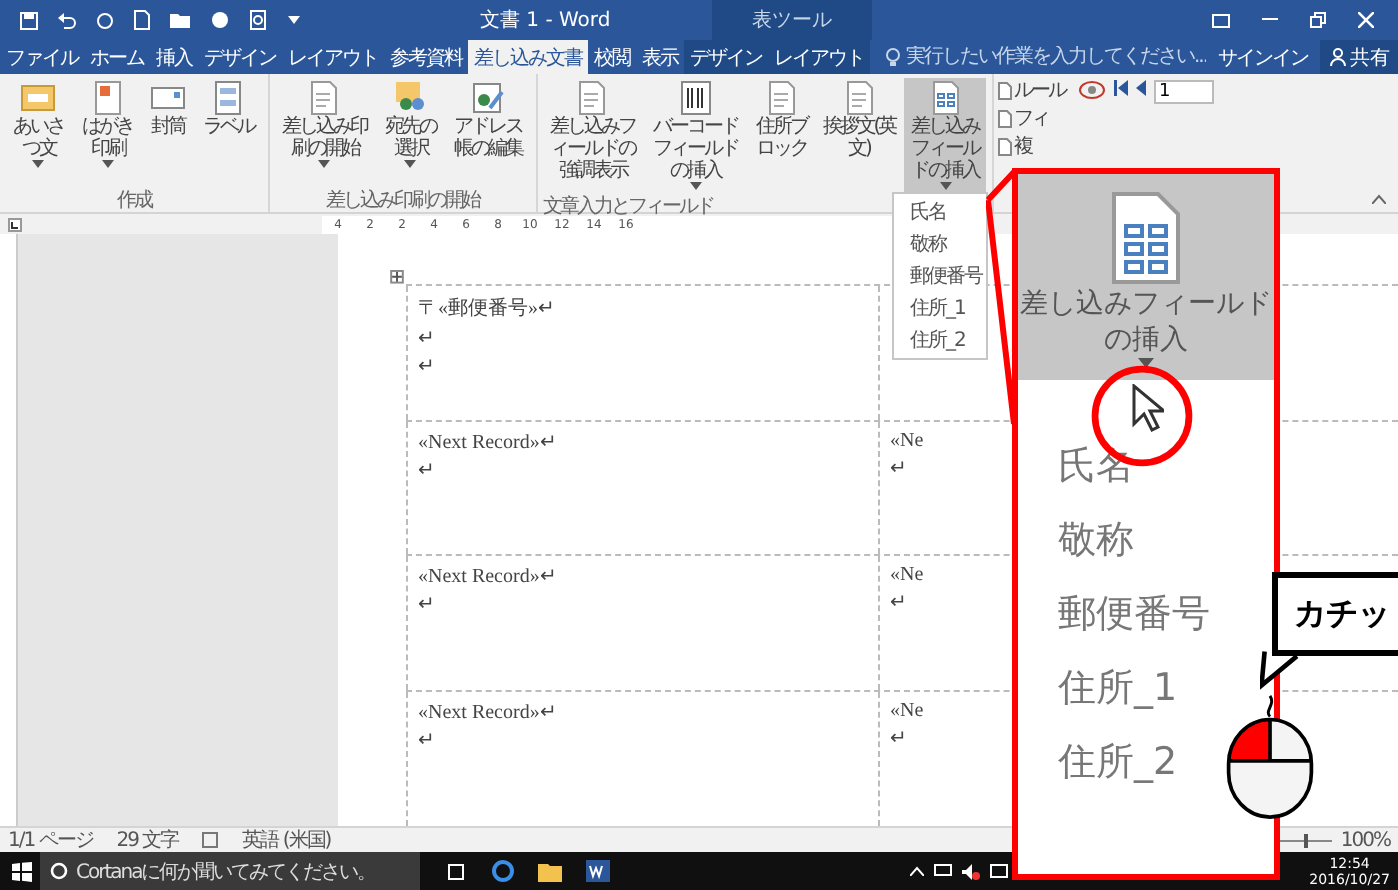 The height and width of the screenshot is (890, 1398). I want to click on menu-item-enlarged: 住所_1, so click(1118, 689).